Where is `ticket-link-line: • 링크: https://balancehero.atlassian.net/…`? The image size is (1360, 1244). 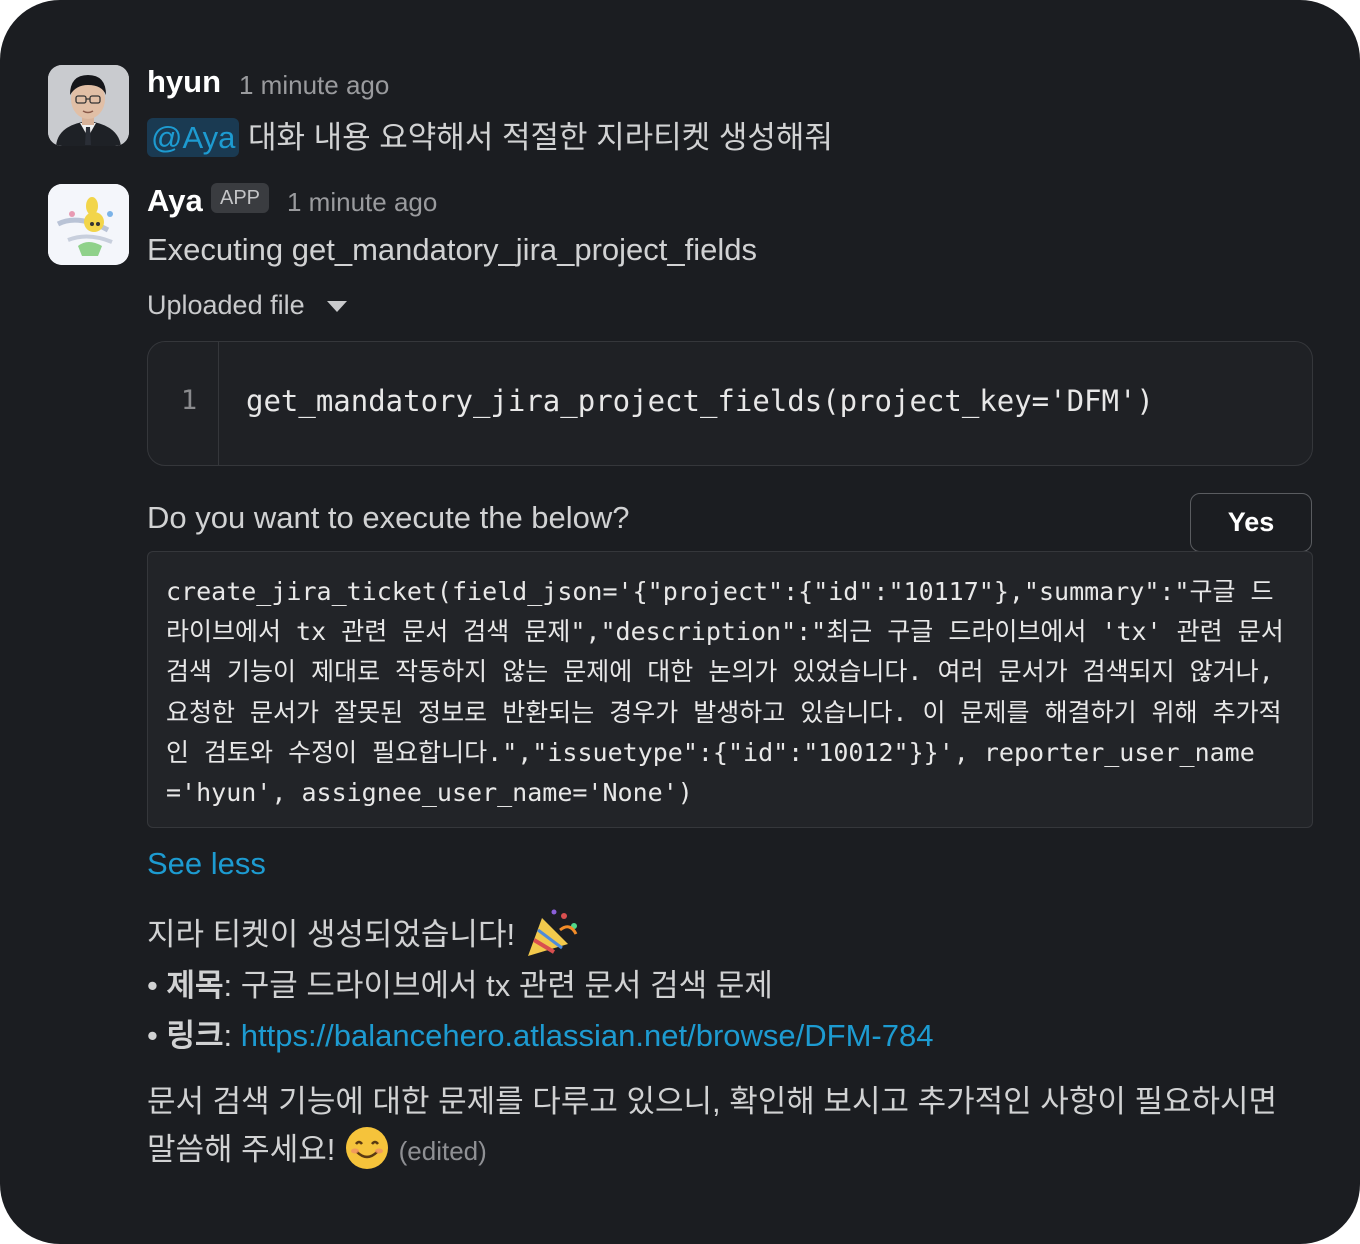
ticket-link-line: • 링크: https://balancehero.atlassian.net/… is located at coordinates (540, 1032).